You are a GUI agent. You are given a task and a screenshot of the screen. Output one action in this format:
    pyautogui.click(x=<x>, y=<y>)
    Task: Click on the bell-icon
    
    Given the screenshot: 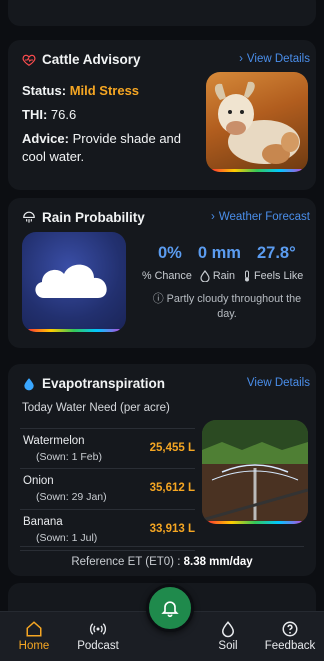 What is the action you would take?
    pyautogui.click(x=170, y=609)
    